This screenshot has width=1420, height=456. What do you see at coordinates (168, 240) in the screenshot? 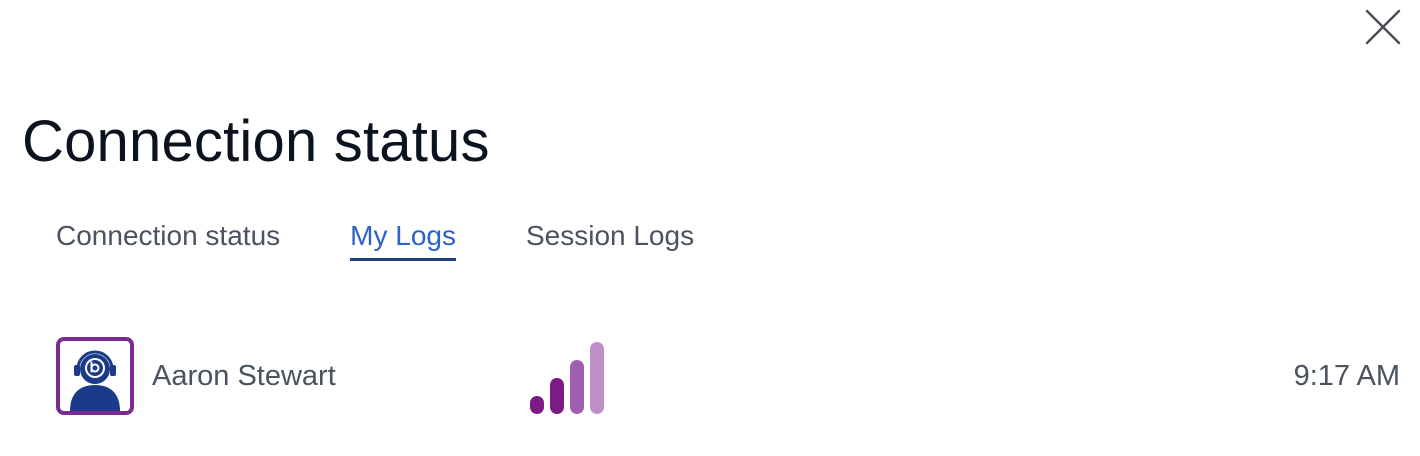
I see `tab-connection-status: Connection status` at bounding box center [168, 240].